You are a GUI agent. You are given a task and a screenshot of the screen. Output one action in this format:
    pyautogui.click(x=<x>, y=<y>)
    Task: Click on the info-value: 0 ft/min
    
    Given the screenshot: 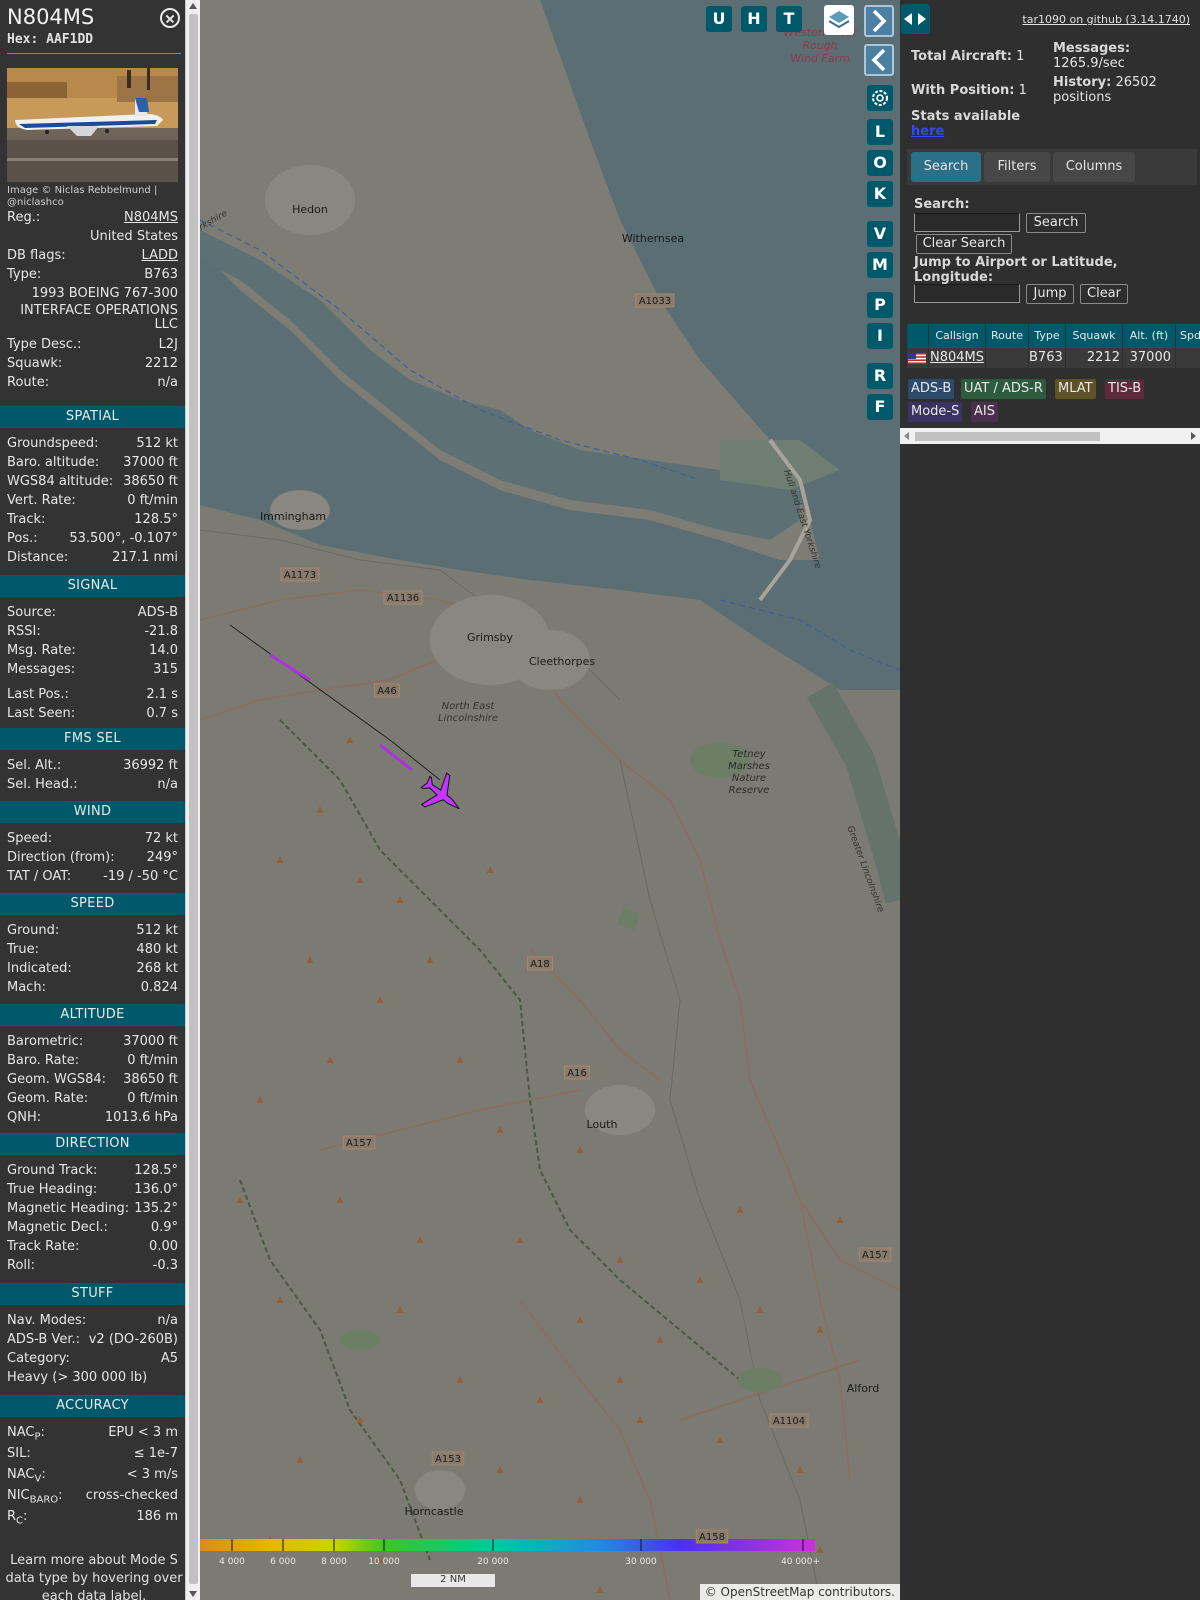 What is the action you would take?
    pyautogui.click(x=152, y=1098)
    